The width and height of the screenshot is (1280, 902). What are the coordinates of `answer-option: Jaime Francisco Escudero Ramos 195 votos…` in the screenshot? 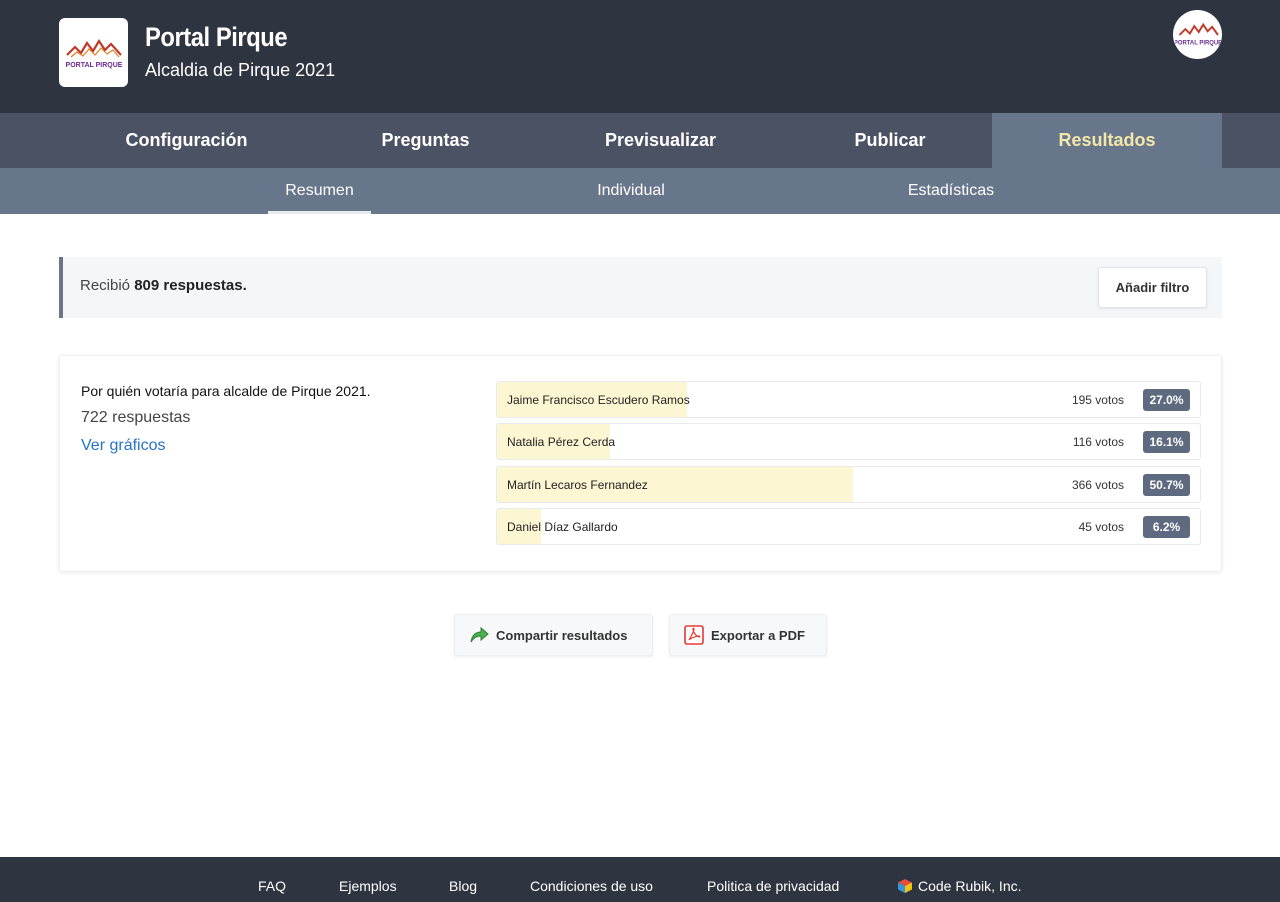 It's located at (848, 399).